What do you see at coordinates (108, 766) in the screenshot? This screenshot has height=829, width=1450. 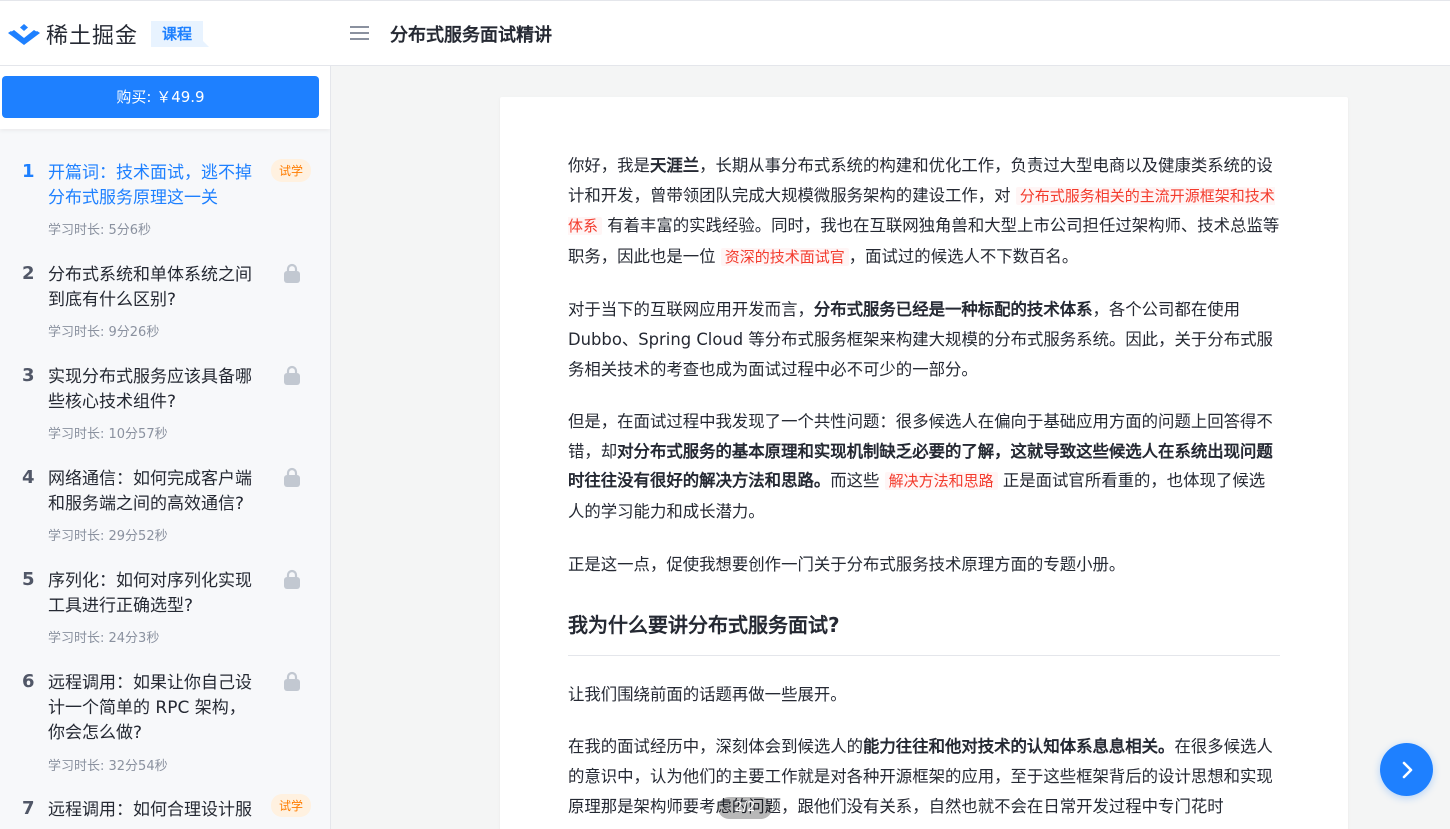 I see `chapter-duration: 学习时长: 32分54秒` at bounding box center [108, 766].